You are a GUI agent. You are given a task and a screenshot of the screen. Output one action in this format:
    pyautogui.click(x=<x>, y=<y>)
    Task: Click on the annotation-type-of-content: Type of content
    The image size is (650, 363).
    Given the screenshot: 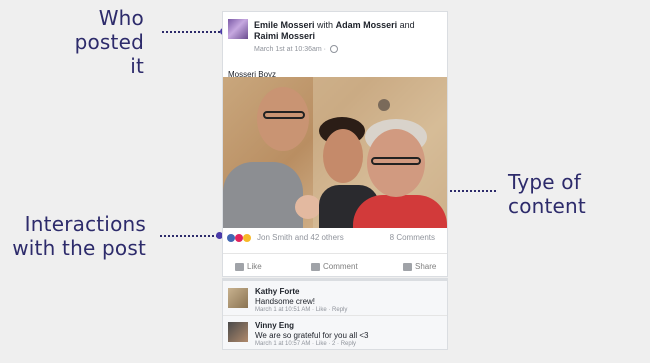 What is the action you would take?
    pyautogui.click(x=563, y=194)
    